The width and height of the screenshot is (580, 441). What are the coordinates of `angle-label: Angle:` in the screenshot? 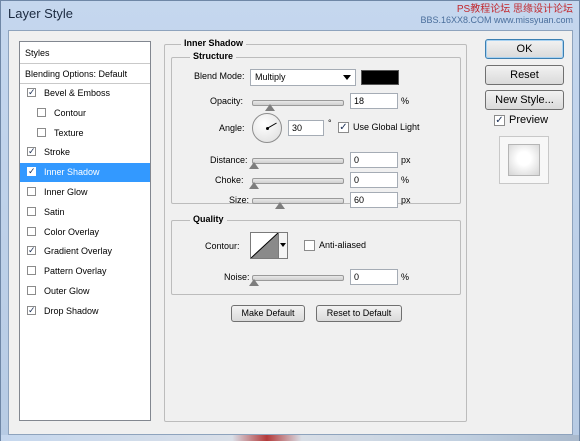 It's located at (232, 128).